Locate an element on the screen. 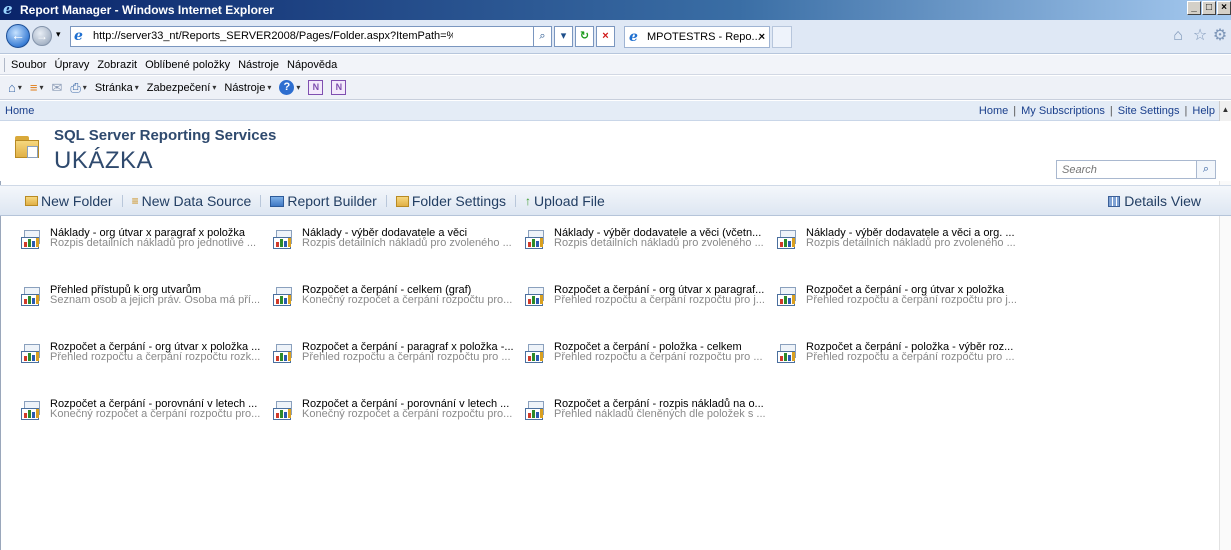  scroll-up-arrow-icon: ▲ is located at coordinates (1225, 111).